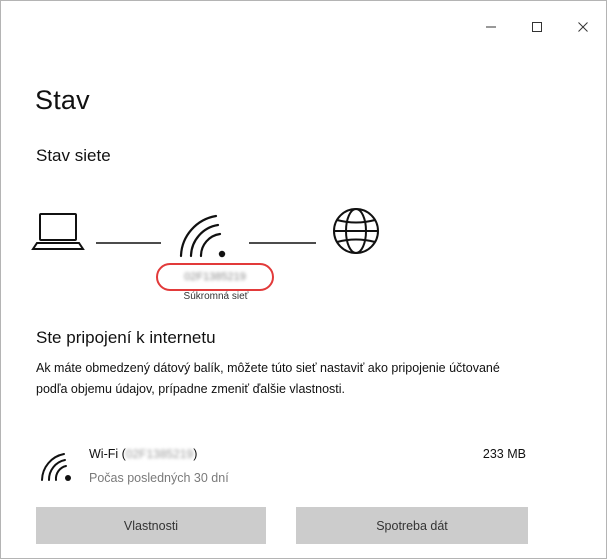  I want to click on connection-heading: Ste pripojení k internetu, so click(126, 337).